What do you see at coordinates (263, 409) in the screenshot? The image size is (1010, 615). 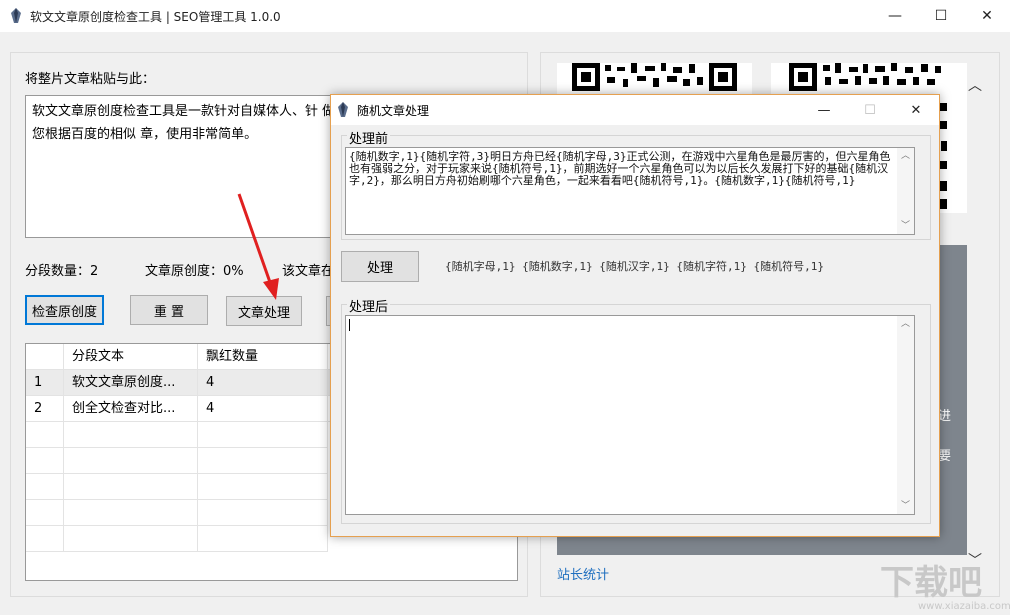 I see `table-row-2-count: 4` at bounding box center [263, 409].